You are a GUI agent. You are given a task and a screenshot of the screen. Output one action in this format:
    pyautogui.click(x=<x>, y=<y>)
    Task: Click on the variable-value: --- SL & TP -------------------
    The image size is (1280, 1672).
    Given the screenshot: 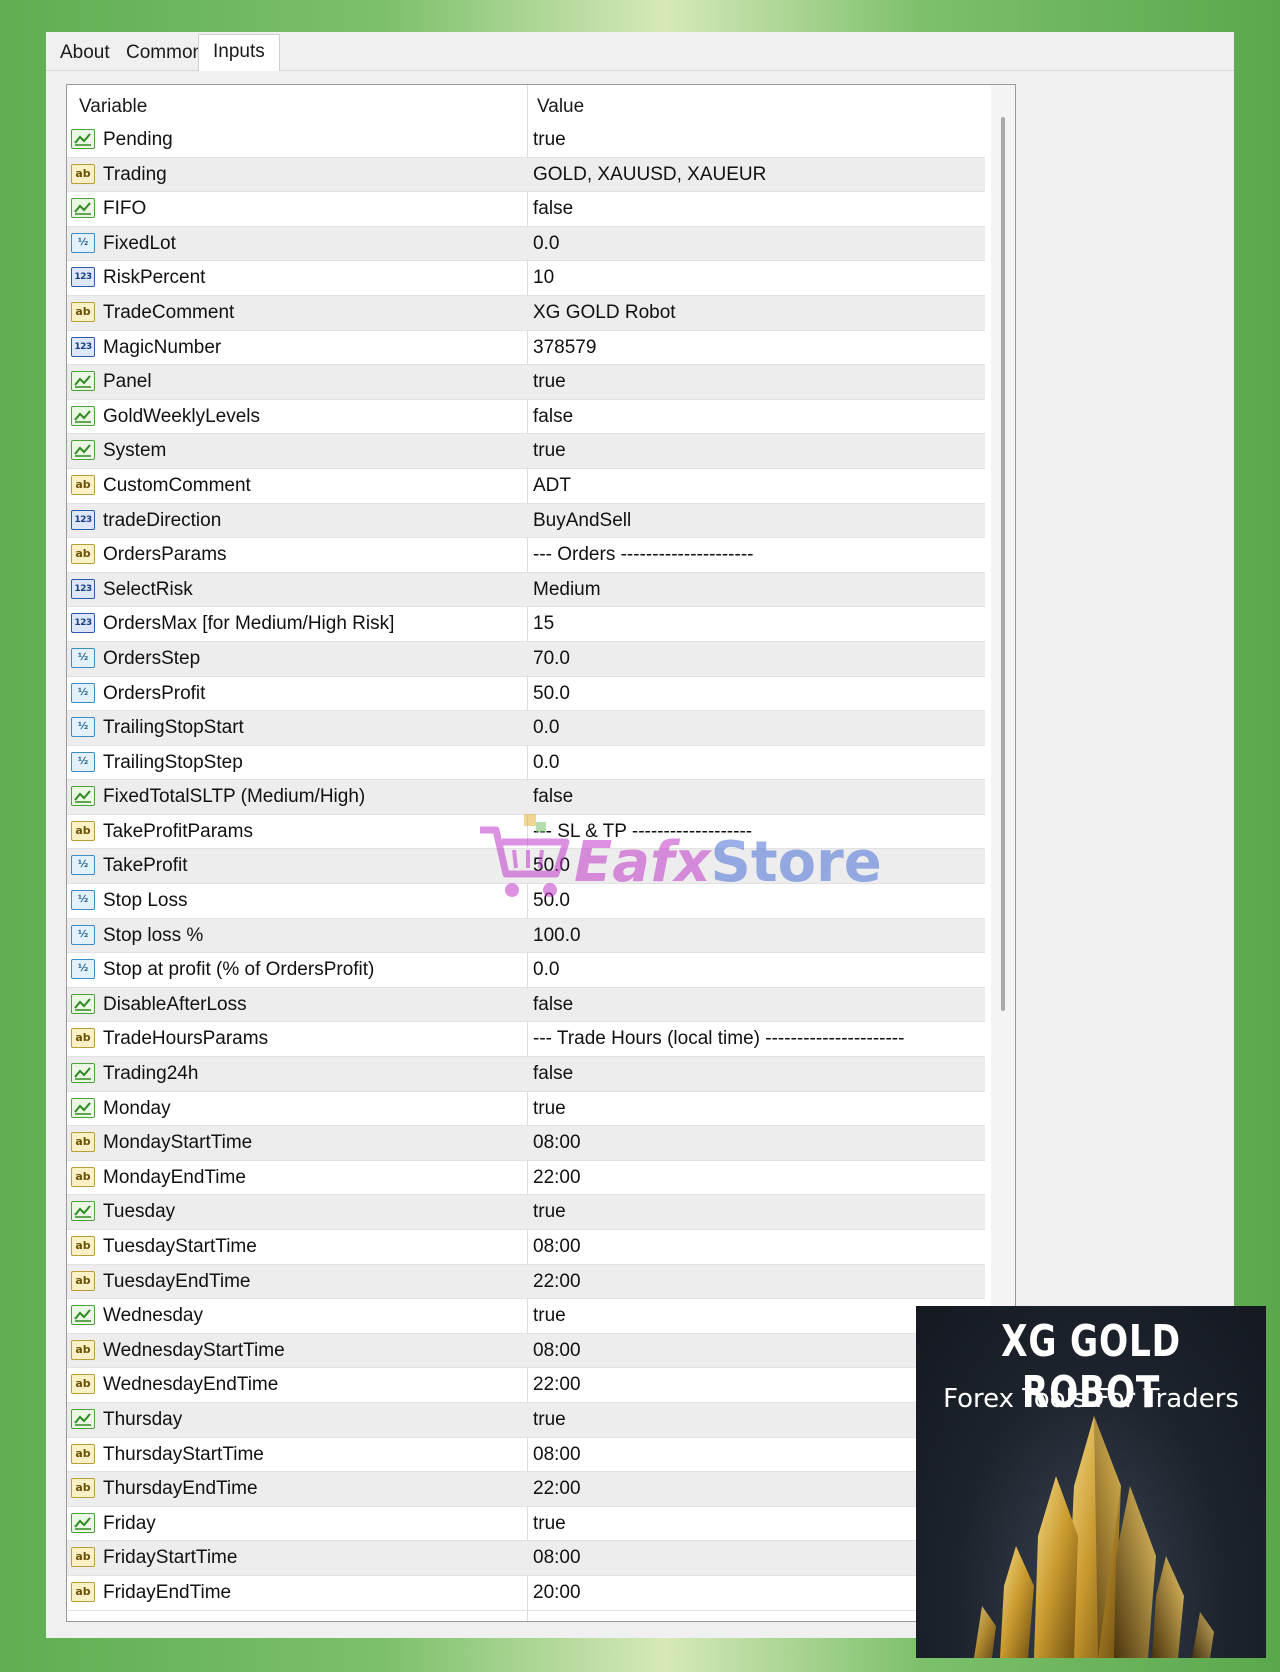 What is the action you would take?
    pyautogui.click(x=642, y=832)
    